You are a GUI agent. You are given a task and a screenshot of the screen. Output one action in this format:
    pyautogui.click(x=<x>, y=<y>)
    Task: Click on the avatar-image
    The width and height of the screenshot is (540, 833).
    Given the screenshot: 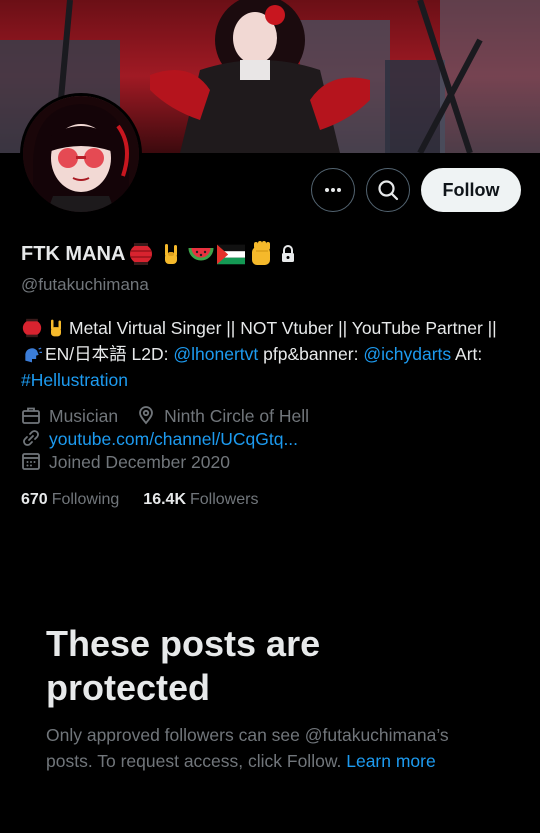 What is the action you would take?
    pyautogui.click(x=81, y=154)
    